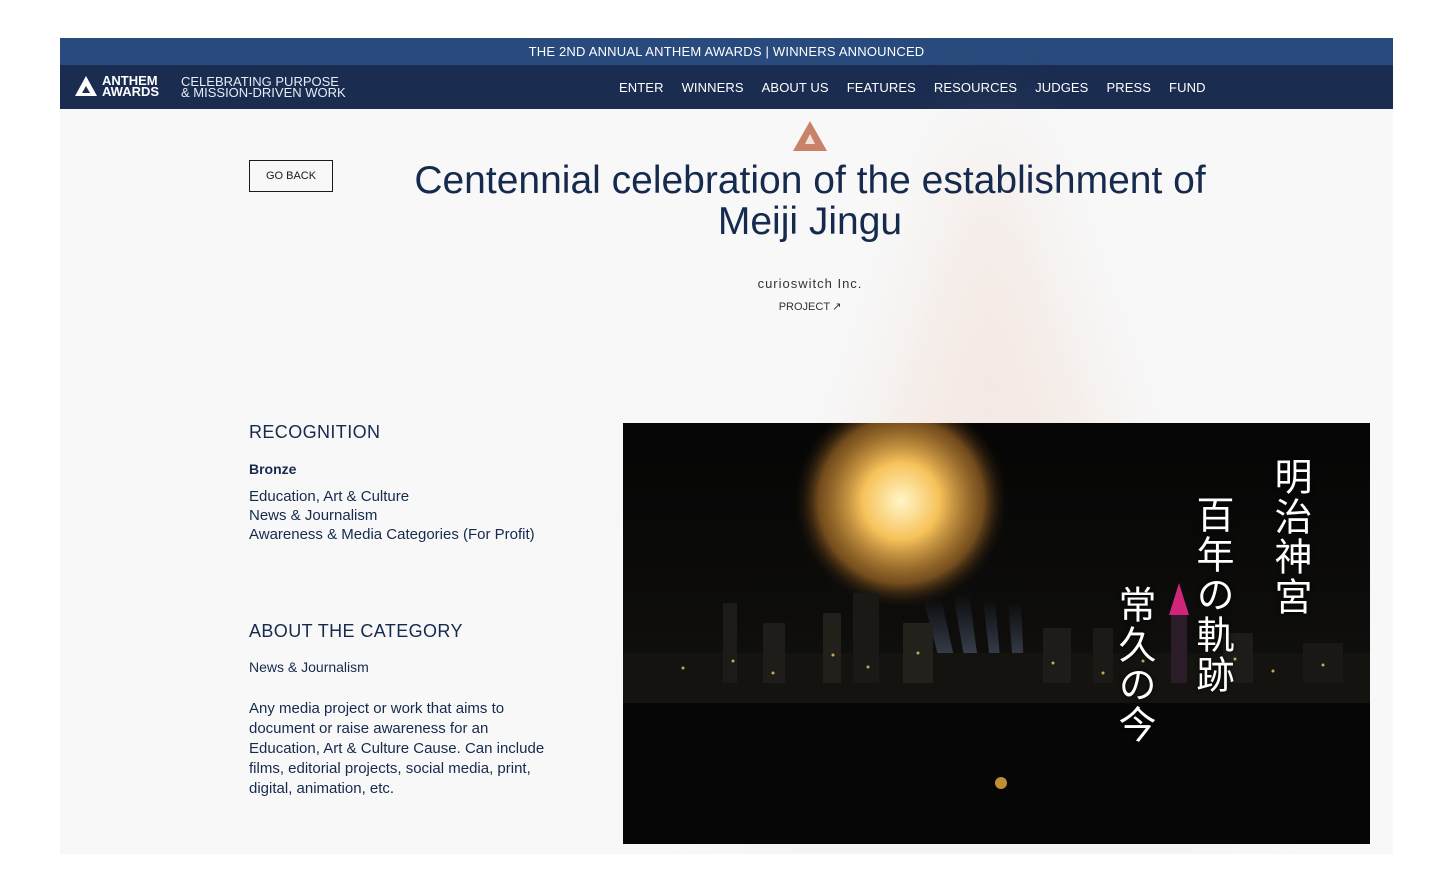 The height and width of the screenshot is (876, 1440). I want to click on tagline-line-2: & MISSION-DRIVEN WORK, so click(263, 92).